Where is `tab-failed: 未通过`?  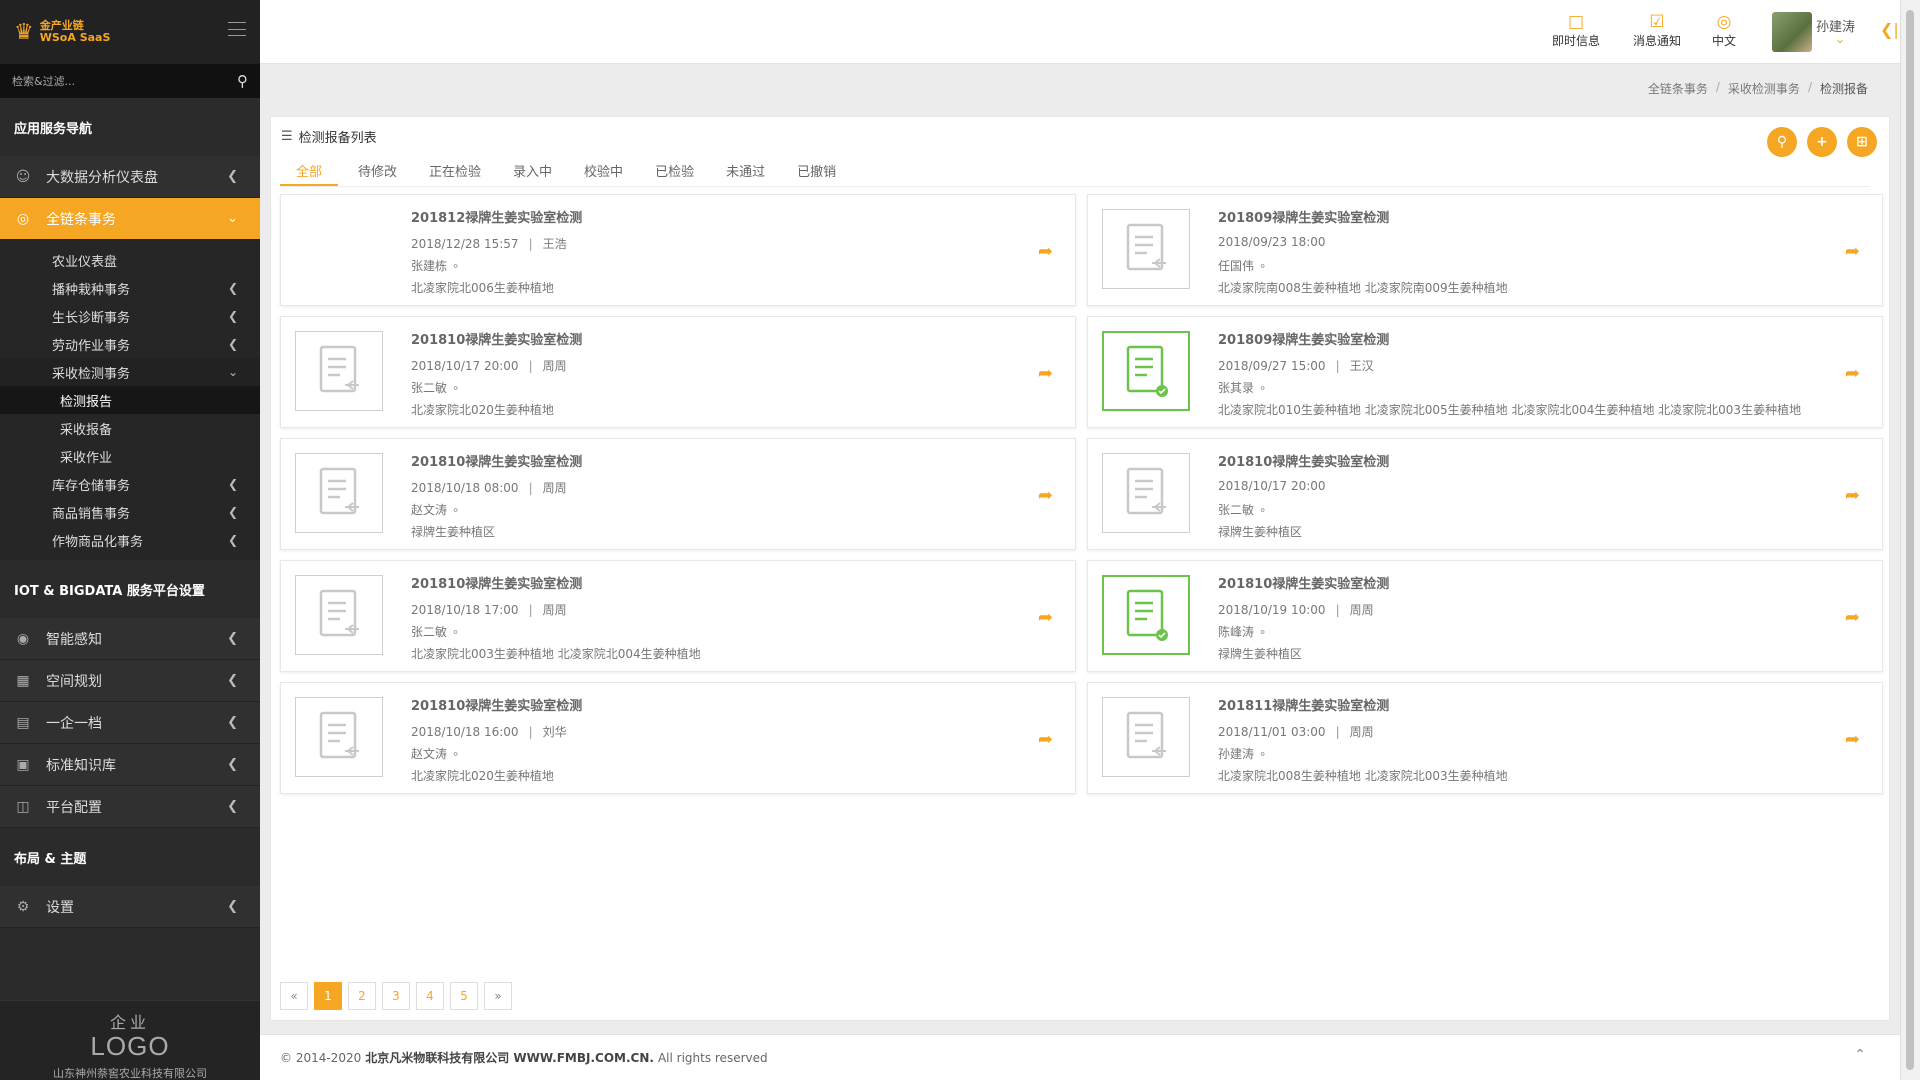 tab-failed: 未通过 is located at coordinates (745, 173).